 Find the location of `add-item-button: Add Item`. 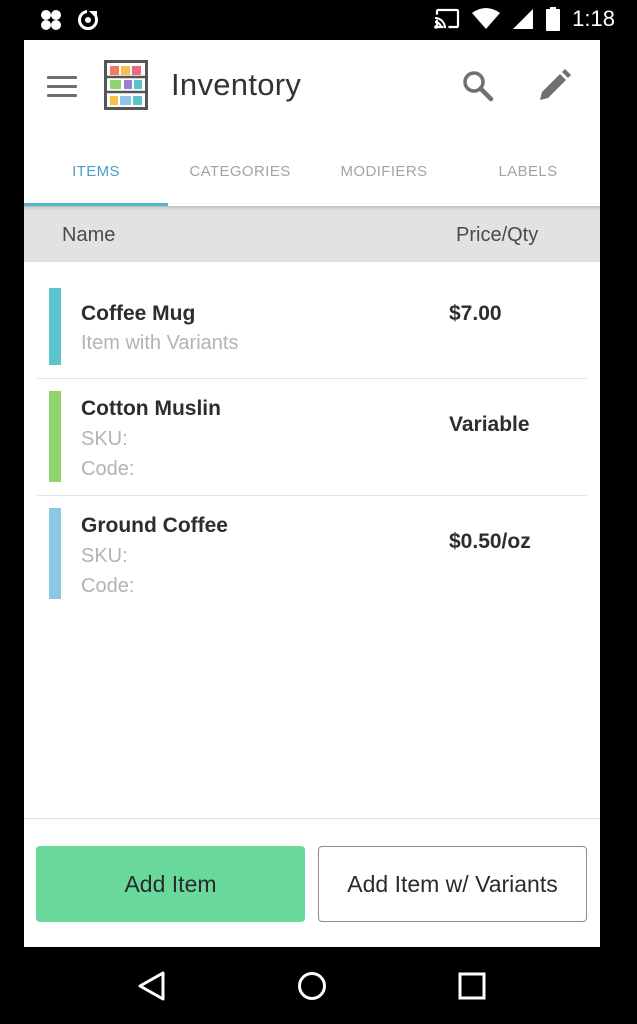

add-item-button: Add Item is located at coordinates (170, 884).